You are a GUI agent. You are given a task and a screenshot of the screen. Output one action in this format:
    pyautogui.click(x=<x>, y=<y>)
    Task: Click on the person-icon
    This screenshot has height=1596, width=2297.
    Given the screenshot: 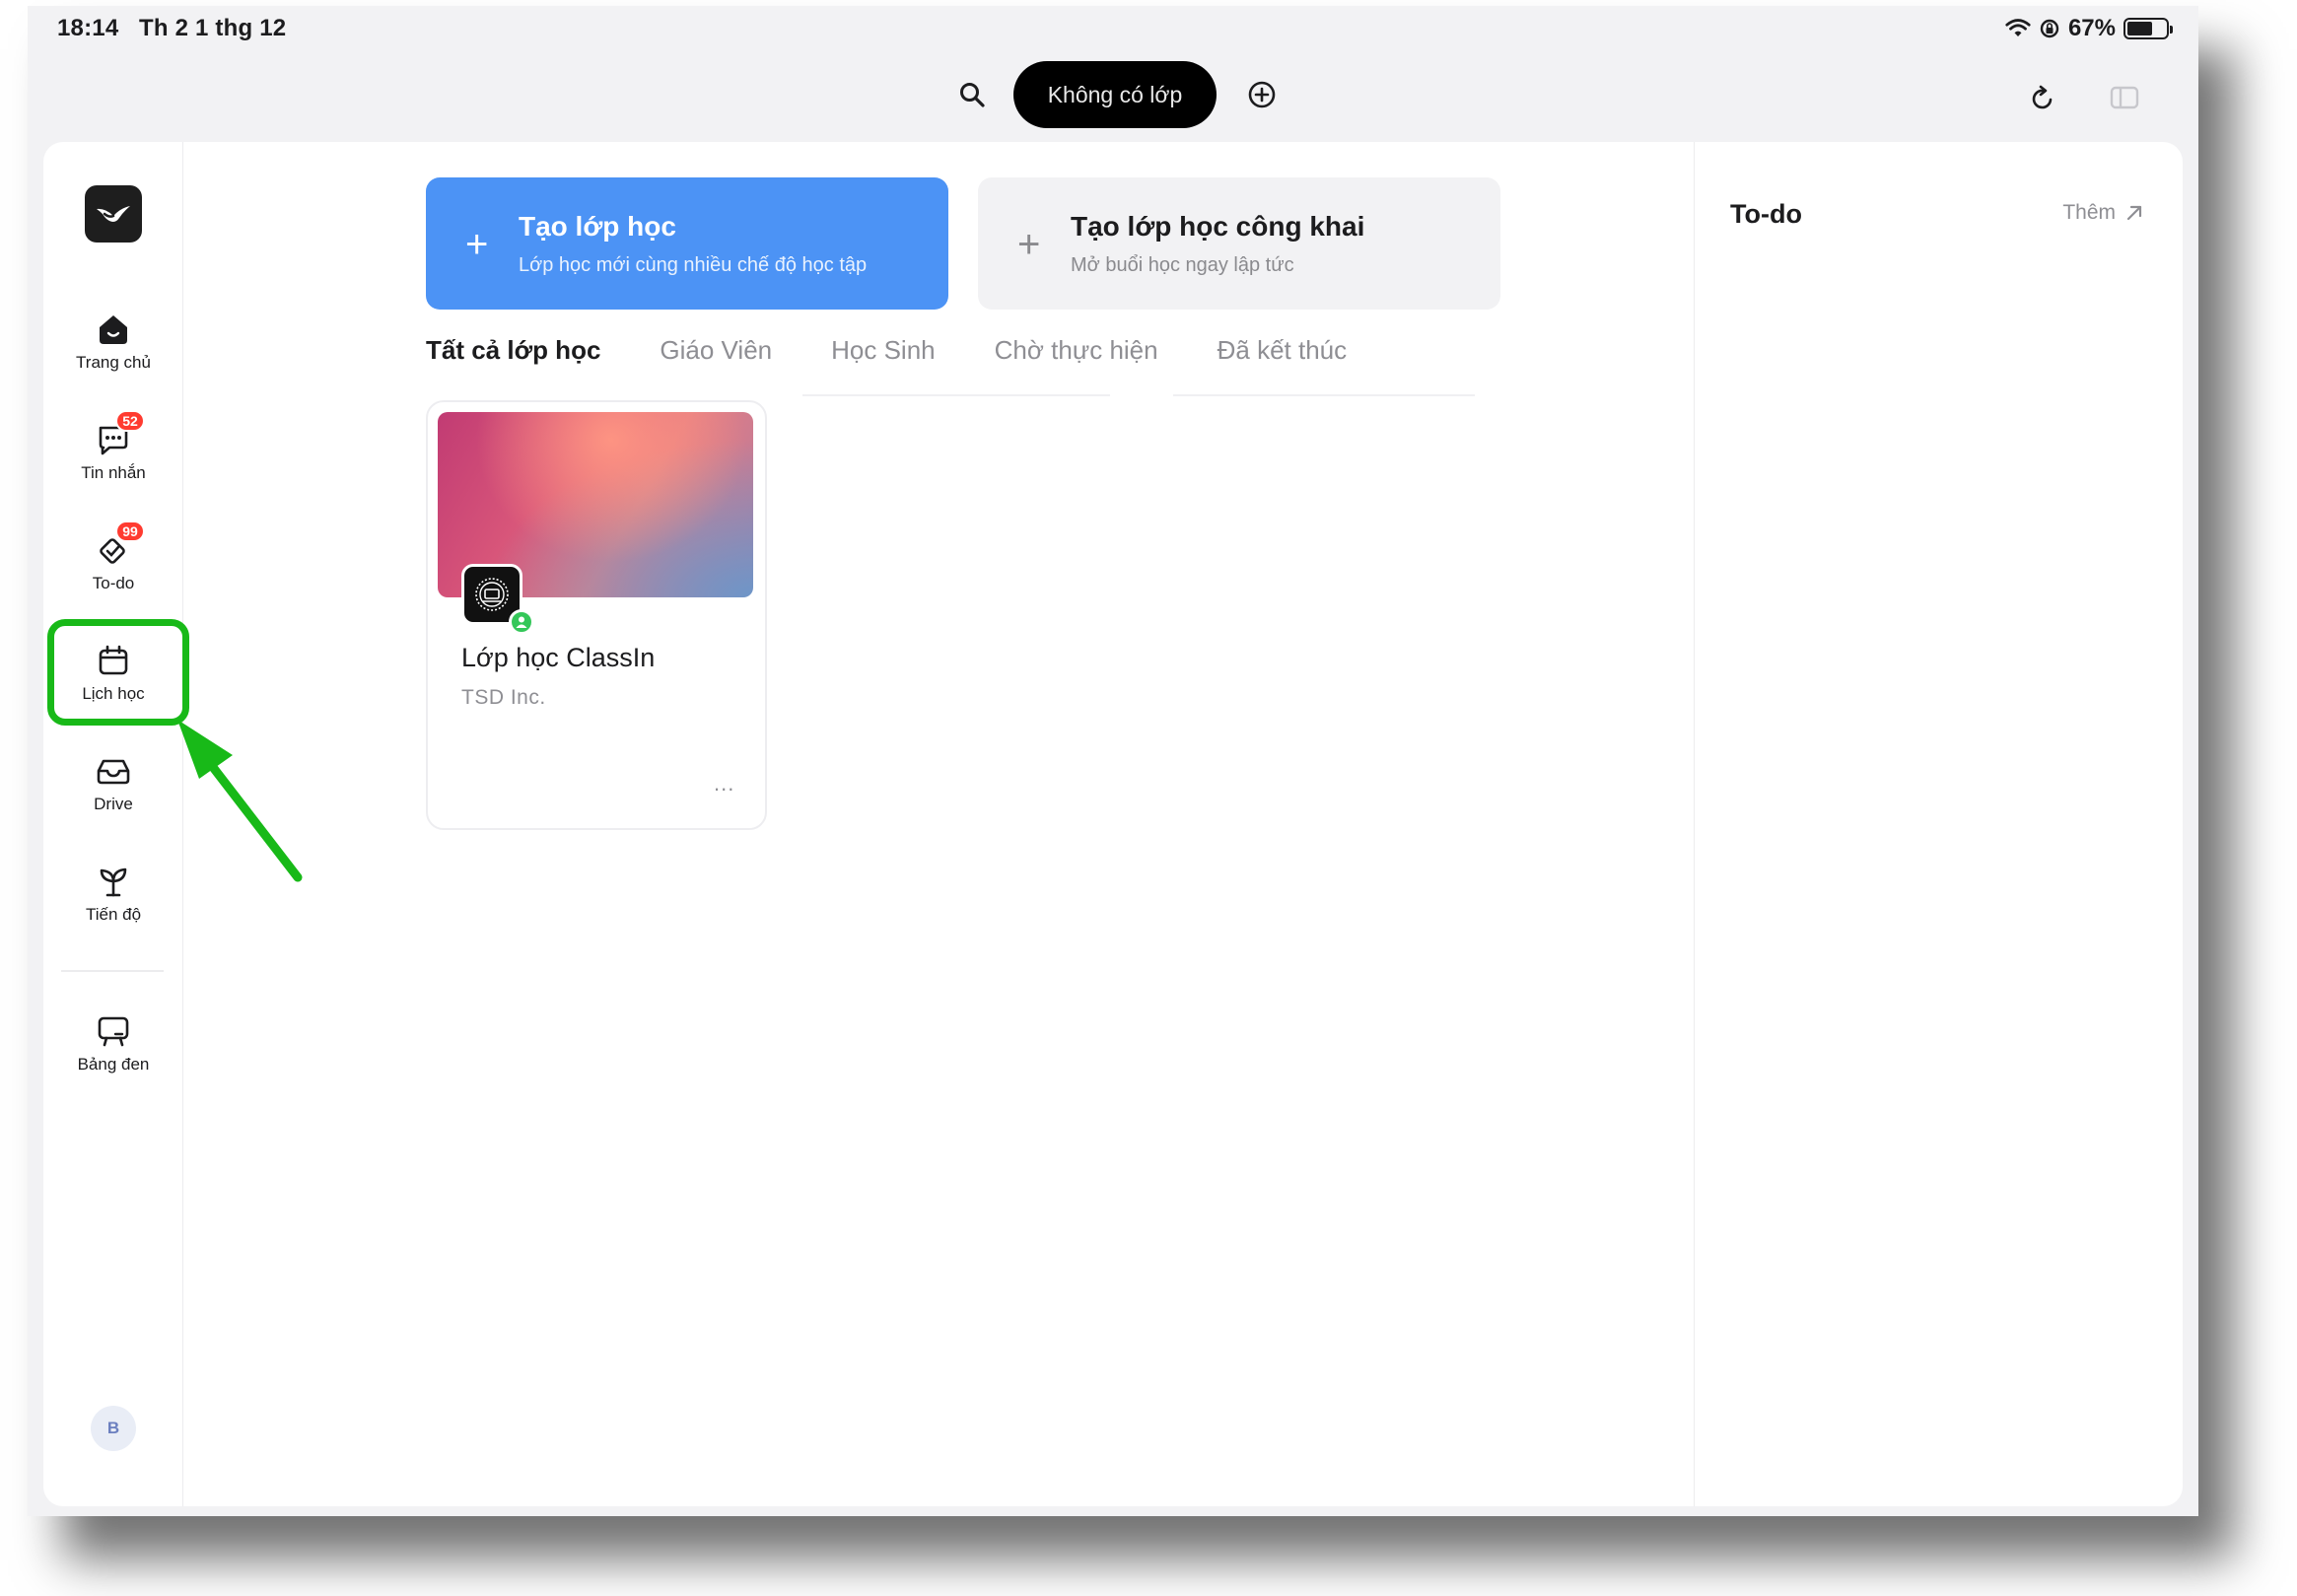 What is the action you would take?
    pyautogui.click(x=521, y=622)
    